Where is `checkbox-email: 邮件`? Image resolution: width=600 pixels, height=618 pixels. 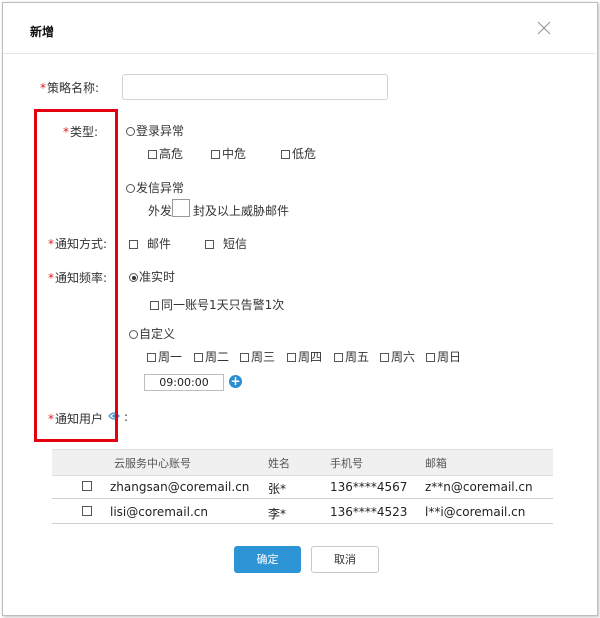 checkbox-email: 邮件 is located at coordinates (150, 243).